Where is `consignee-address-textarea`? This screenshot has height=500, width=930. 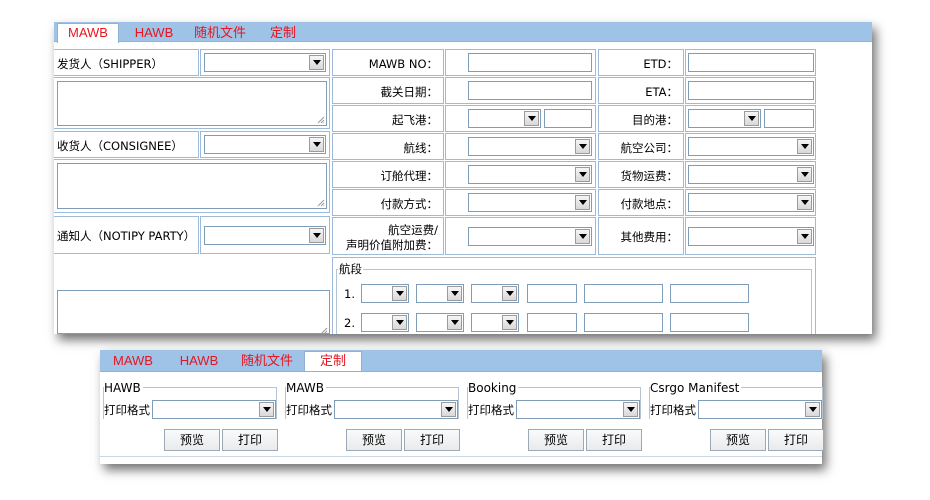 consignee-address-textarea is located at coordinates (192, 186).